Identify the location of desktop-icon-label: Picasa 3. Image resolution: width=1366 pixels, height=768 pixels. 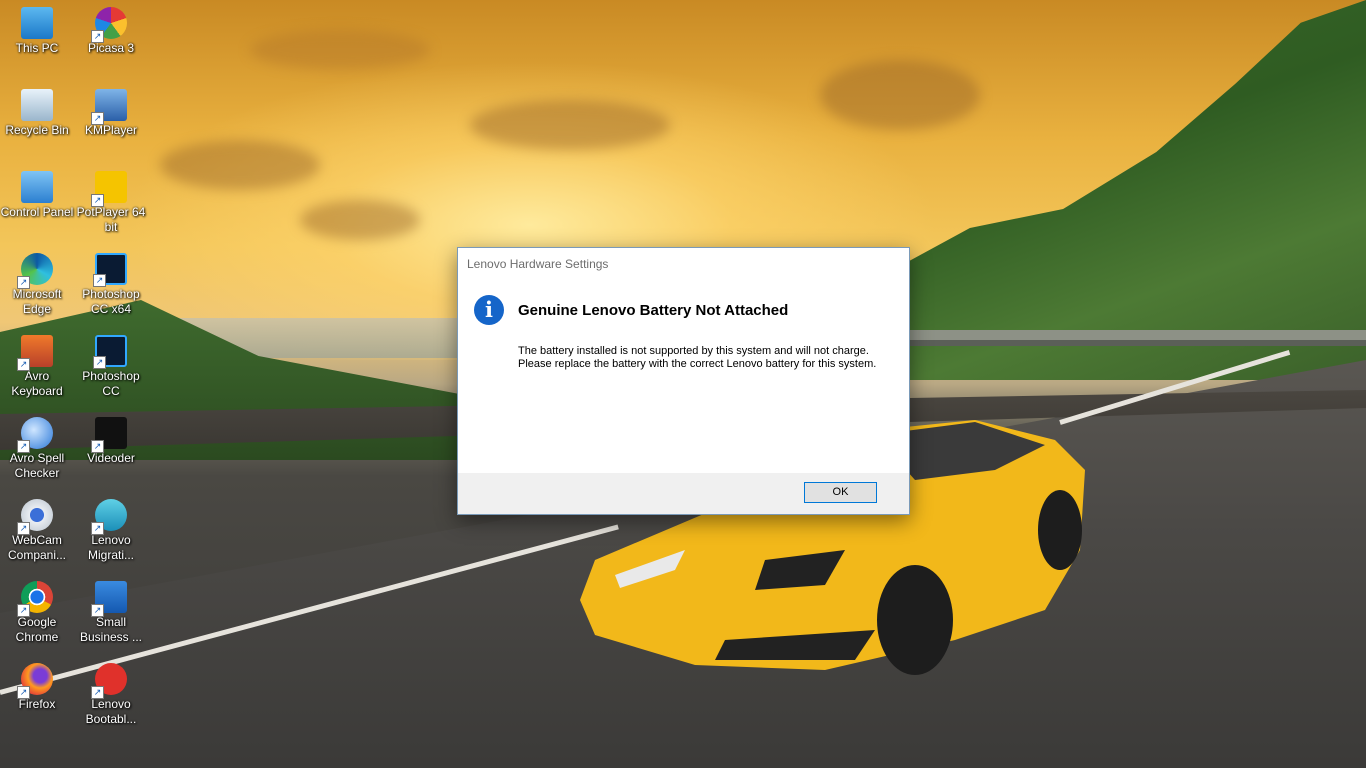
(111, 48).